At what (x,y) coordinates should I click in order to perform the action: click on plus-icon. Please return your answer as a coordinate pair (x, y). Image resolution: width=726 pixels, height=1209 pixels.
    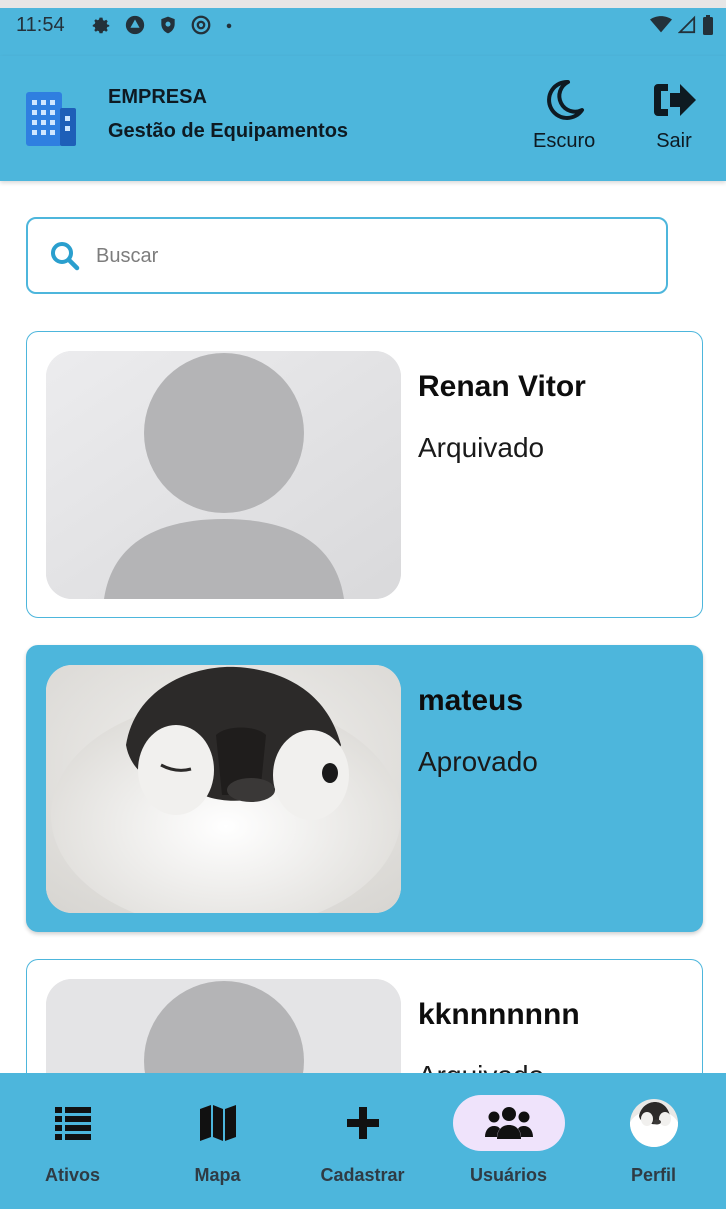
    Looking at the image, I should click on (362, 1123).